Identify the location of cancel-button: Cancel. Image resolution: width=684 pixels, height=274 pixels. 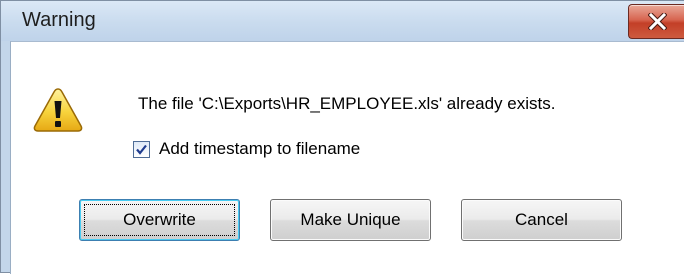
(541, 220).